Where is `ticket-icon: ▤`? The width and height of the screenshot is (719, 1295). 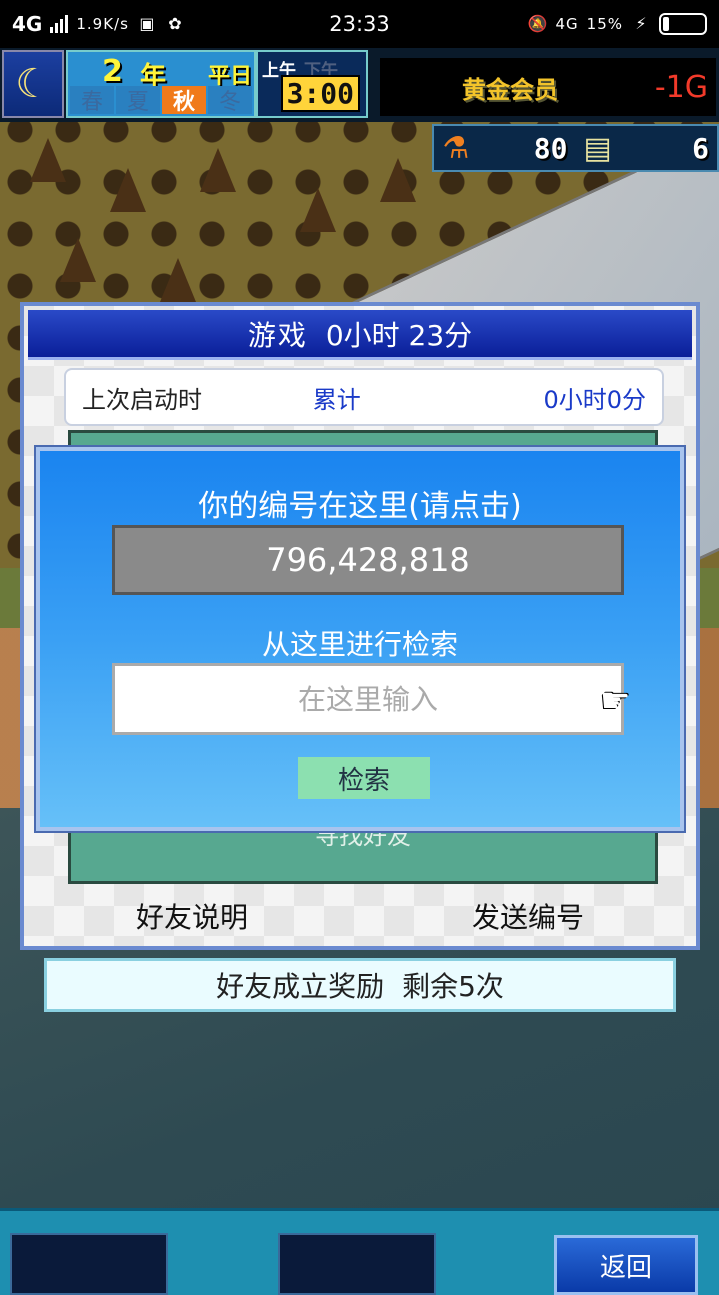
ticket-icon: ▤ is located at coordinates (597, 148).